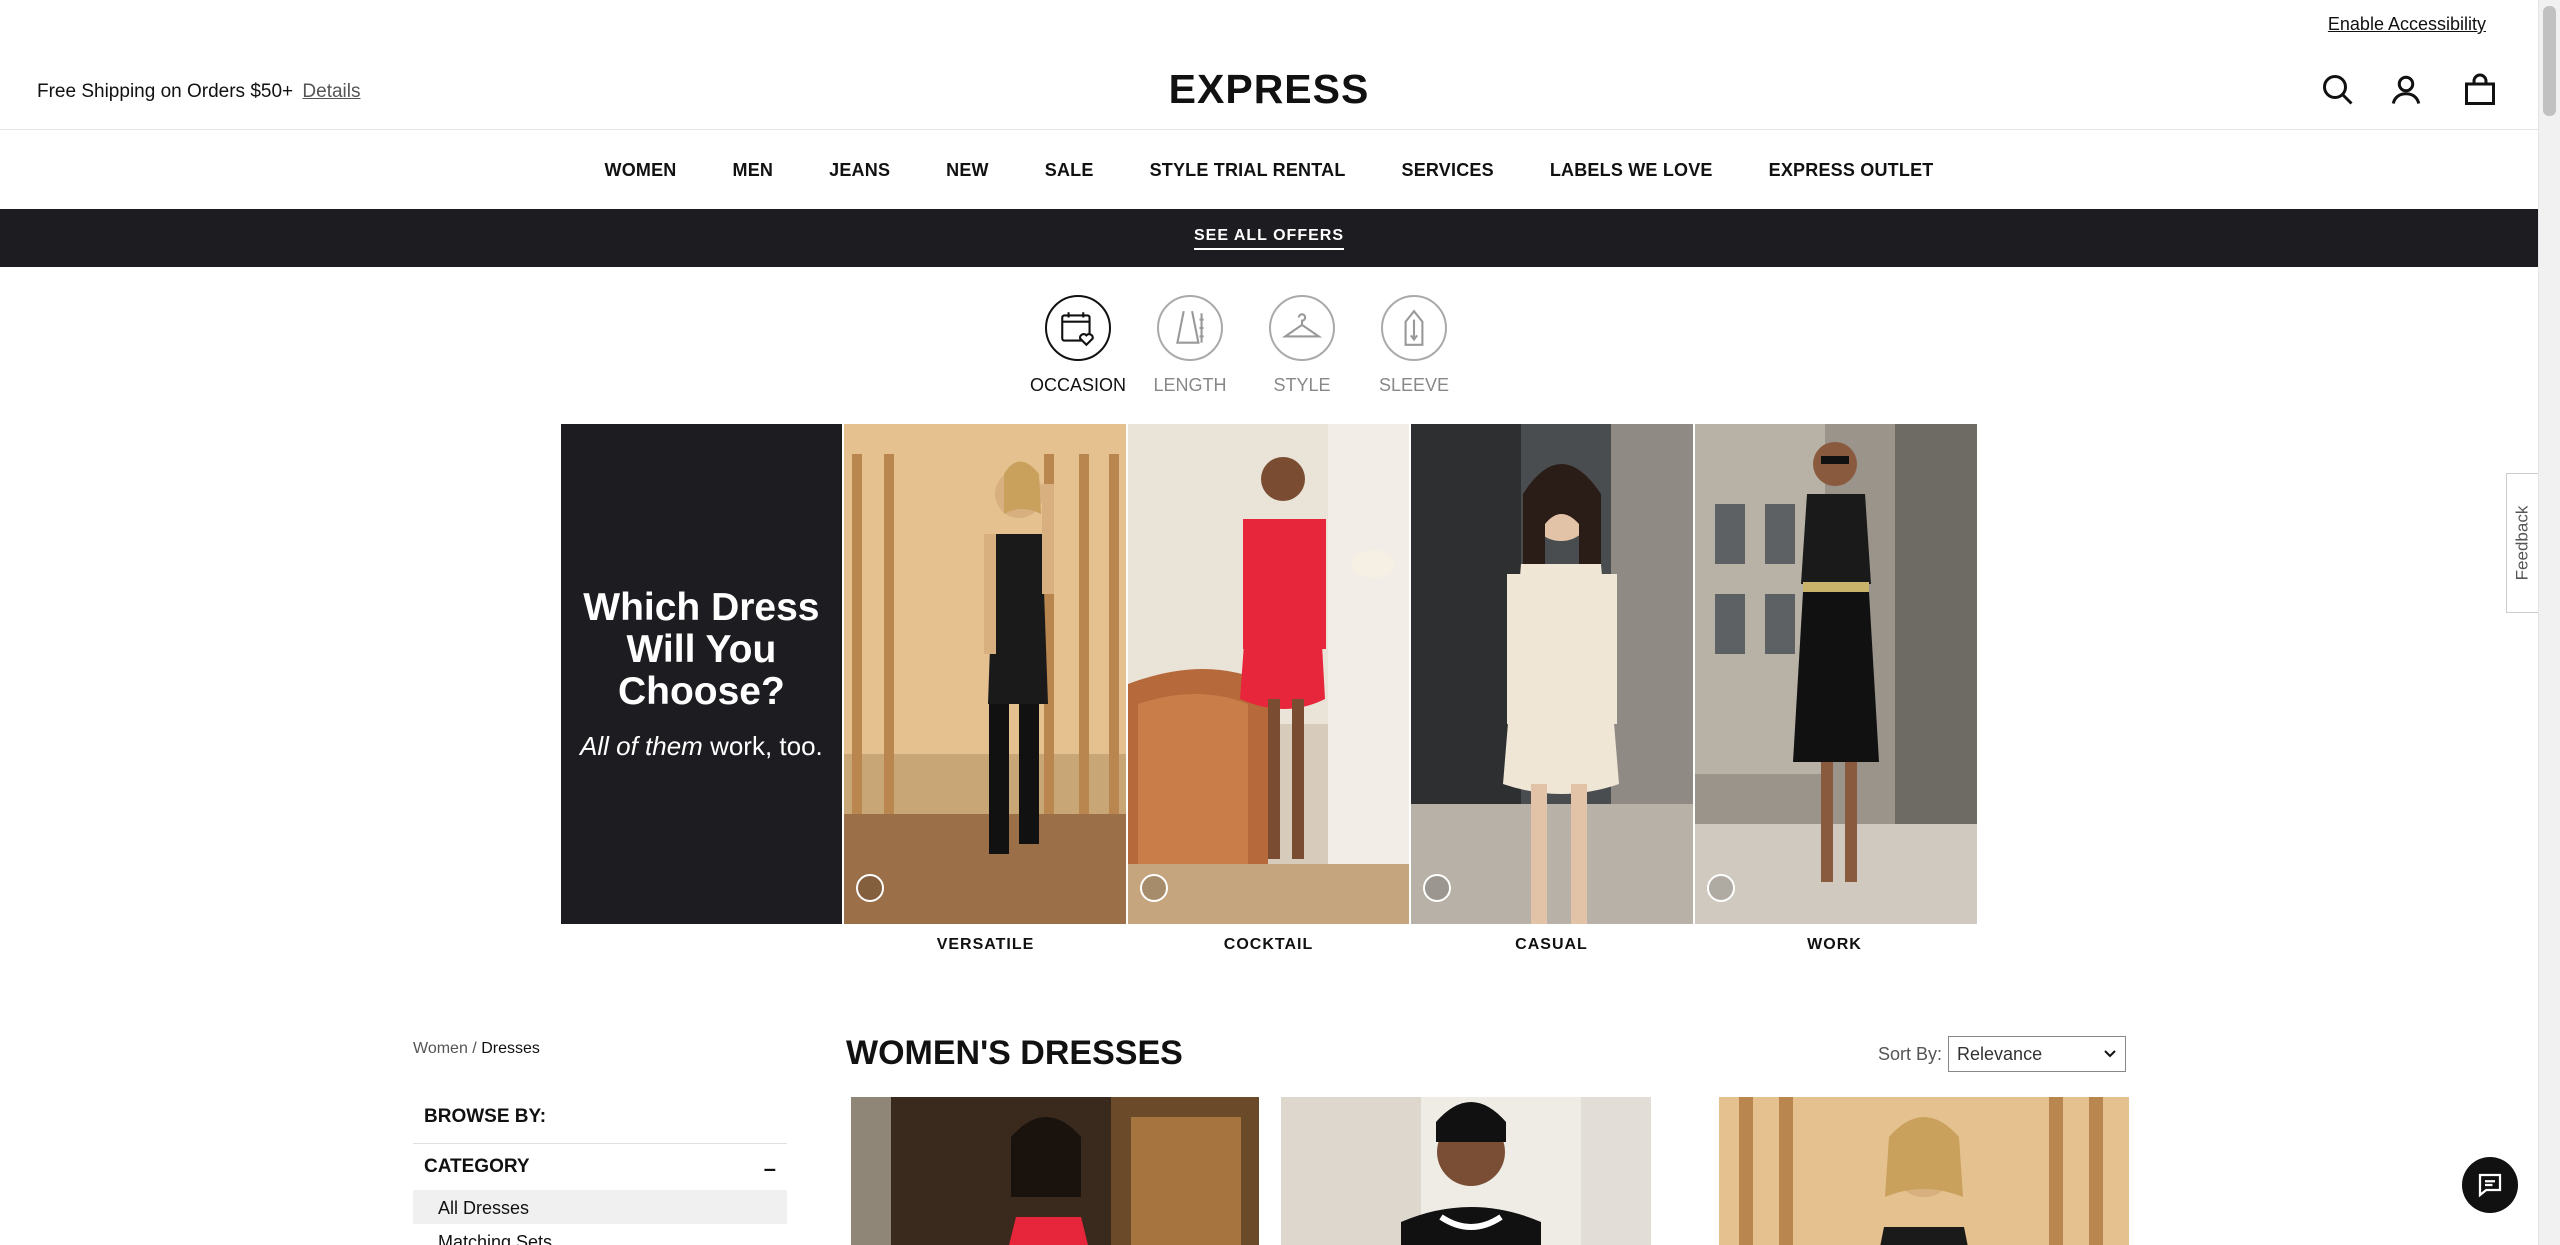 The width and height of the screenshot is (2560, 1245). I want to click on shipping-promo: Free Shipping on Orders $50+ Details, so click(199, 92).